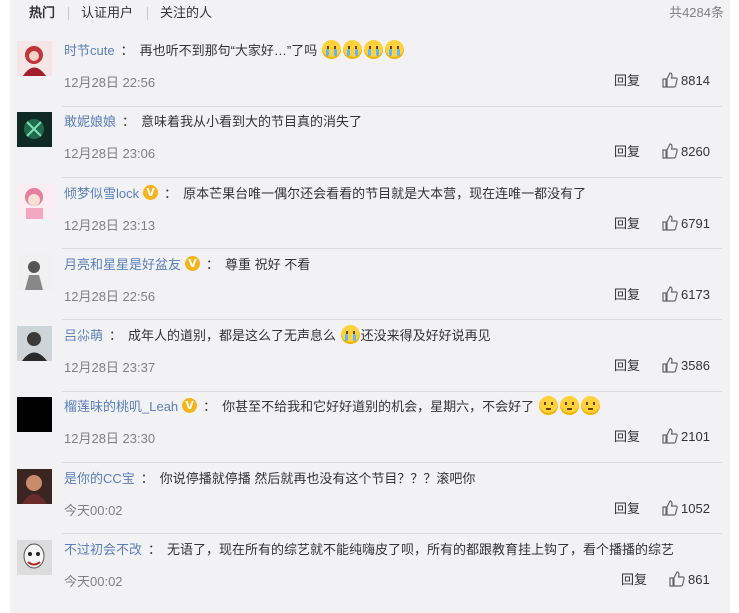  Describe the element at coordinates (268, 264) in the screenshot. I see `comment-text: 尊重 祝好 不看` at that location.